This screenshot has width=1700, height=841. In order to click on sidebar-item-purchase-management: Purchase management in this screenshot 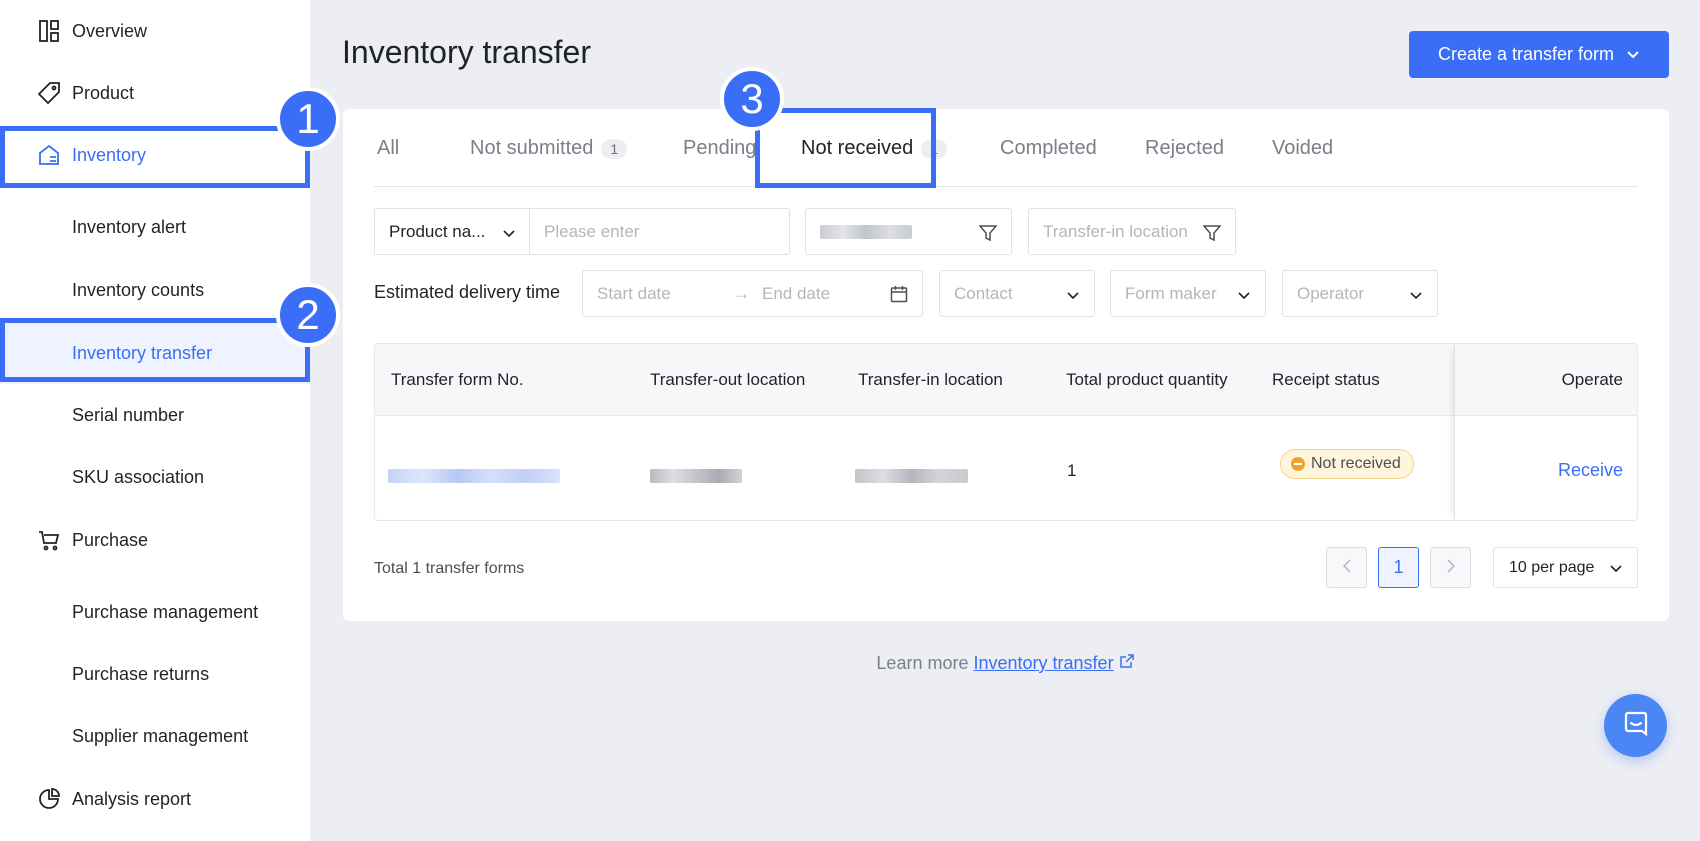, I will do `click(155, 612)`.